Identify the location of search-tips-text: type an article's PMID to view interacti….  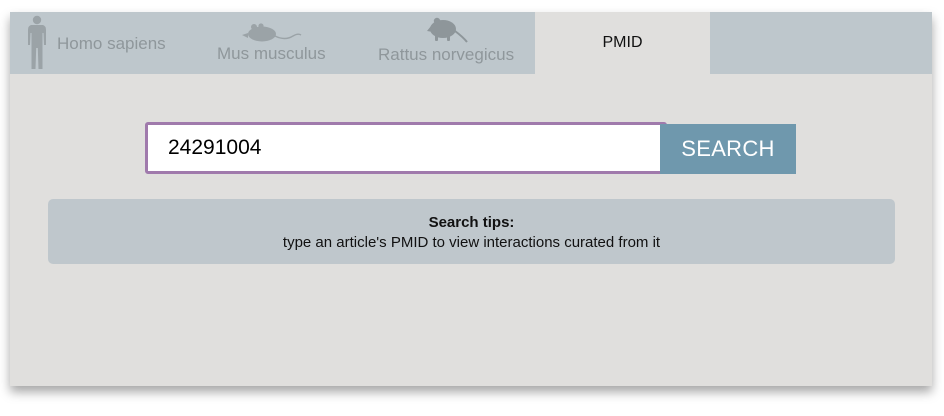
(471, 242).